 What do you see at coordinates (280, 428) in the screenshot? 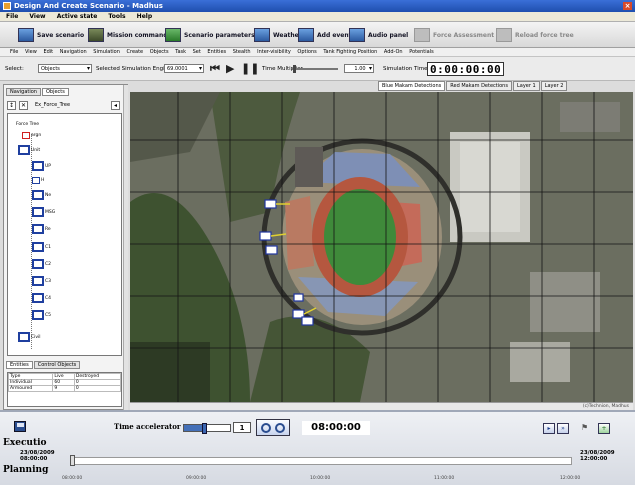
I see `clock-icon` at bounding box center [280, 428].